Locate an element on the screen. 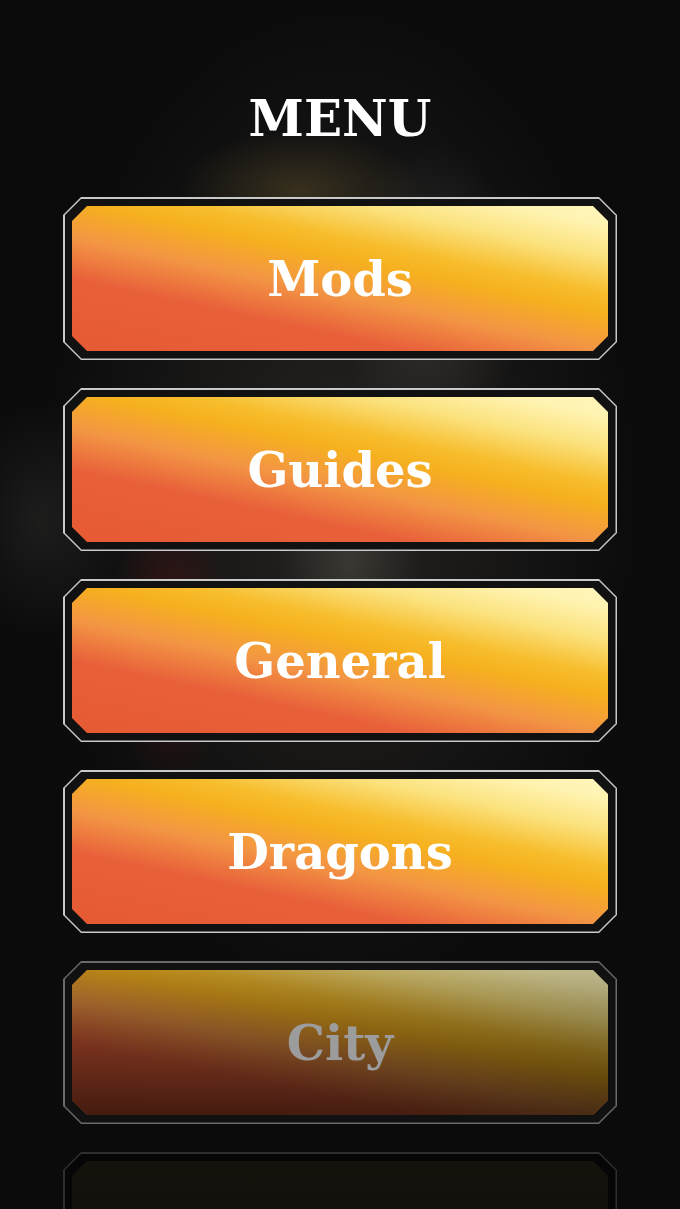 This screenshot has height=1209, width=680. menu-button: Guides is located at coordinates (340, 469).